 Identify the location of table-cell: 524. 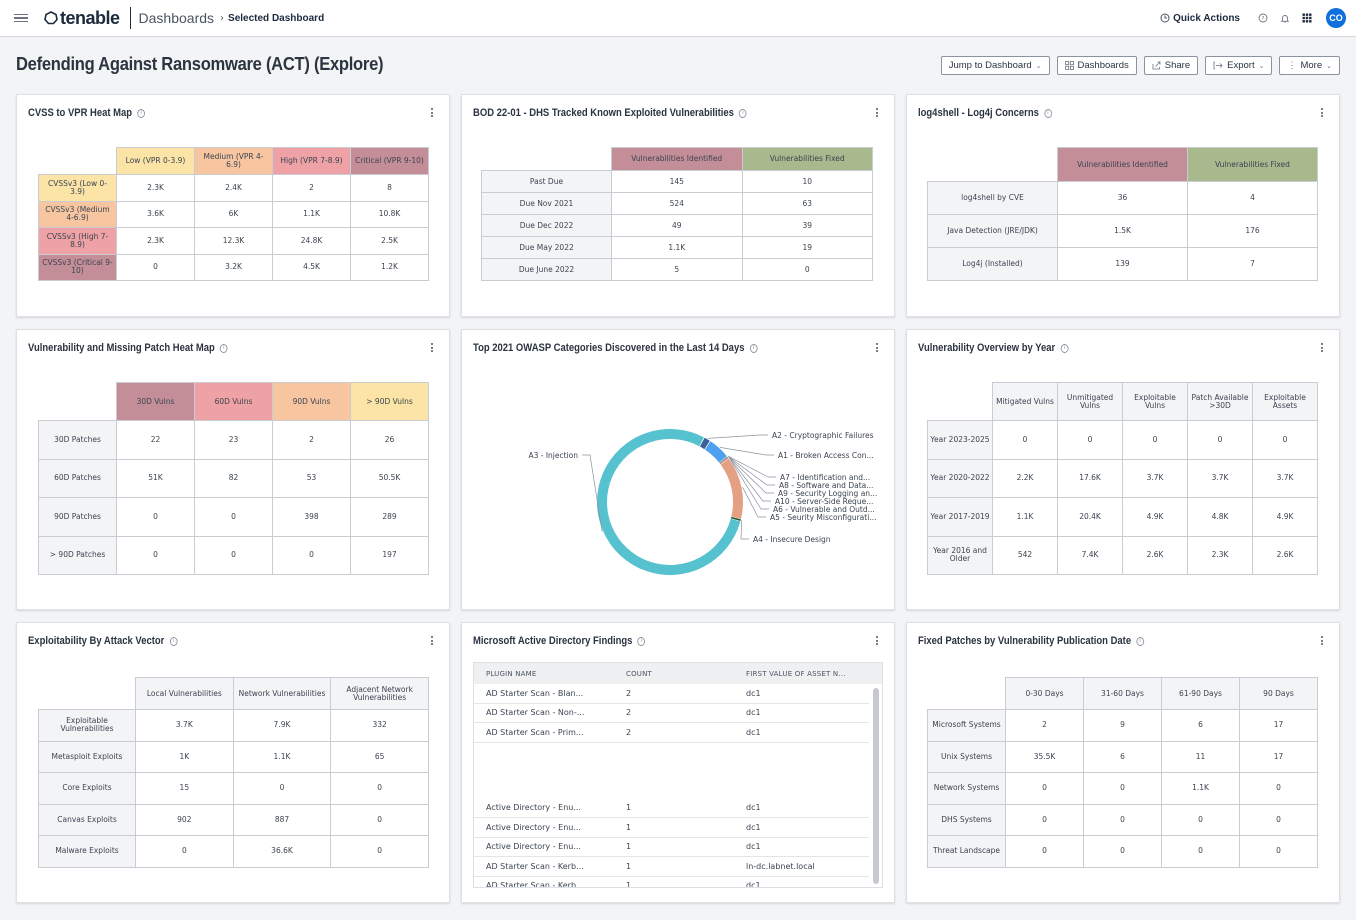
(677, 203).